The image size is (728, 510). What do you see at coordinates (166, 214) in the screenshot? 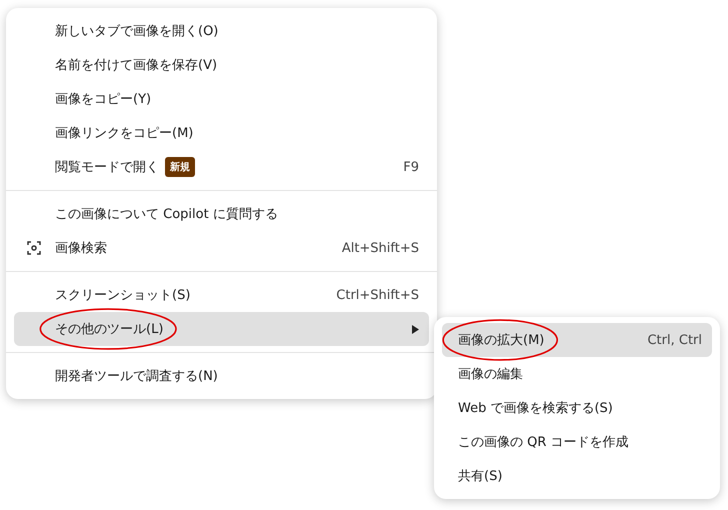
I see `menu-item-label: この画像について Copilot に質問する` at bounding box center [166, 214].